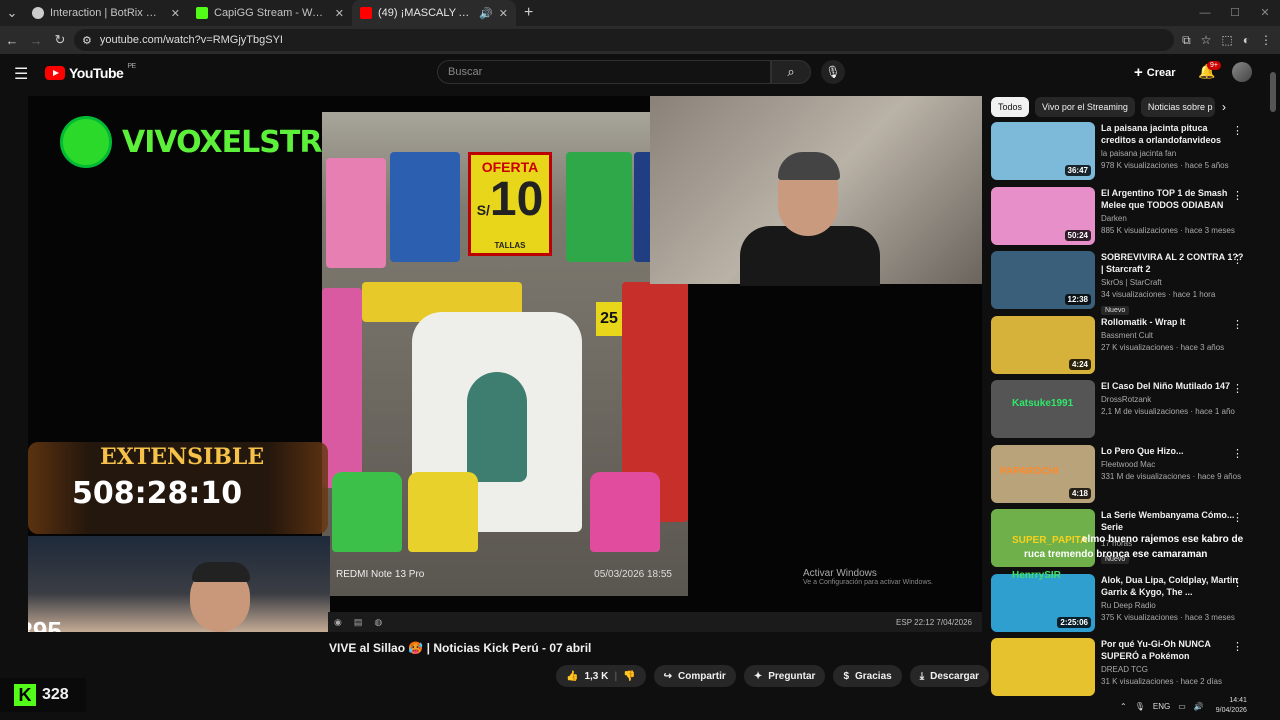 The height and width of the screenshot is (720, 1280). Describe the element at coordinates (1173, 218) in the screenshot. I see `channel-name: Darken` at that location.